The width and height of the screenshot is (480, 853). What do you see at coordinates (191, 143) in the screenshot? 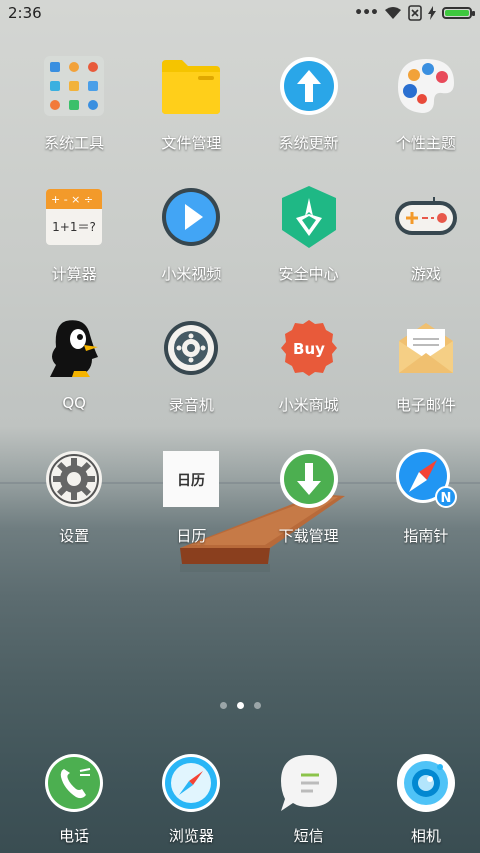
I see `app-label: 文件管理` at bounding box center [191, 143].